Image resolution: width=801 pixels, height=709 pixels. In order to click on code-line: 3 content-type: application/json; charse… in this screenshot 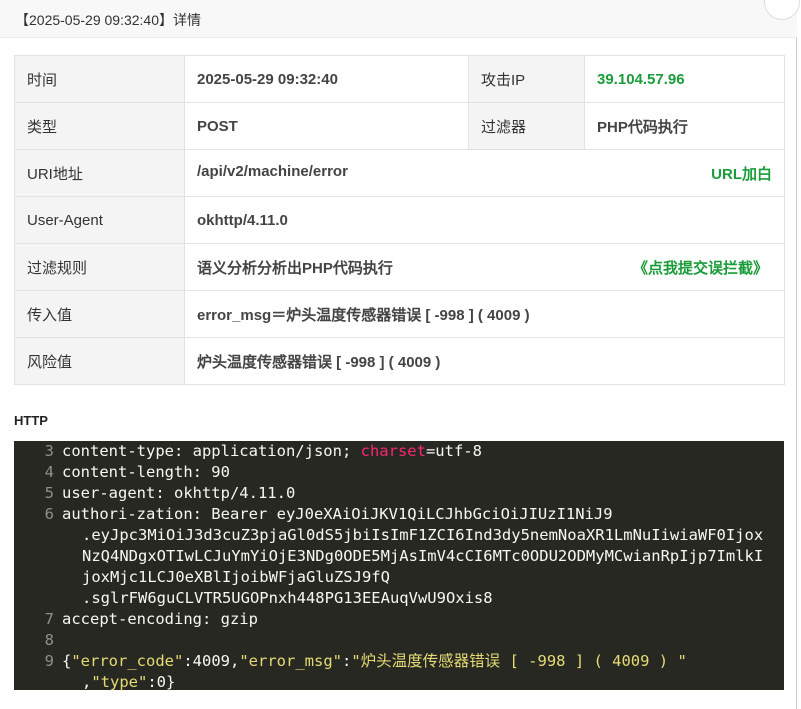, I will do `click(399, 451)`.